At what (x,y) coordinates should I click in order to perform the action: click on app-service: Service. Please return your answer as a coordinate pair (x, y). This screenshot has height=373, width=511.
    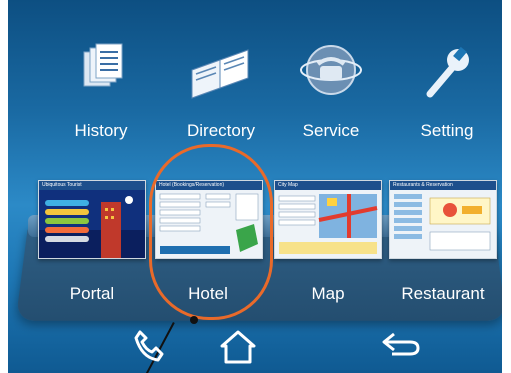
    Looking at the image, I should click on (331, 90).